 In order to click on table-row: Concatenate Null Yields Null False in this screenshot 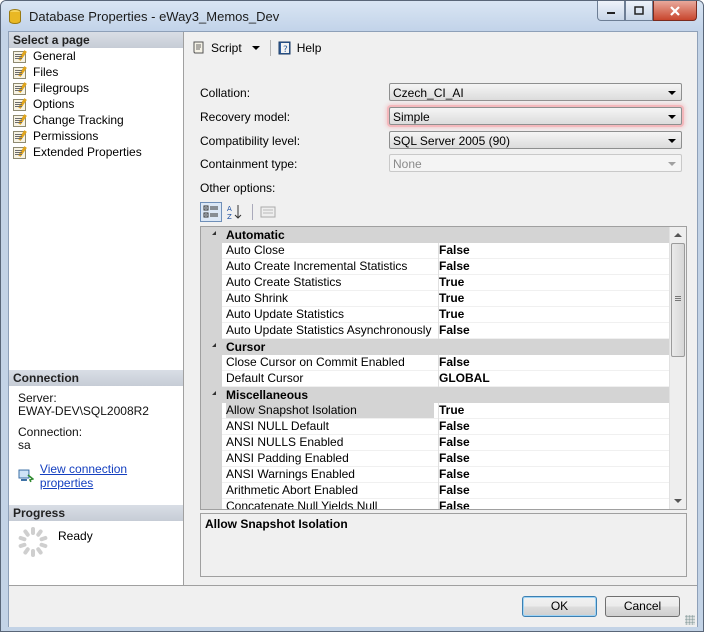, I will do `click(443, 504)`.